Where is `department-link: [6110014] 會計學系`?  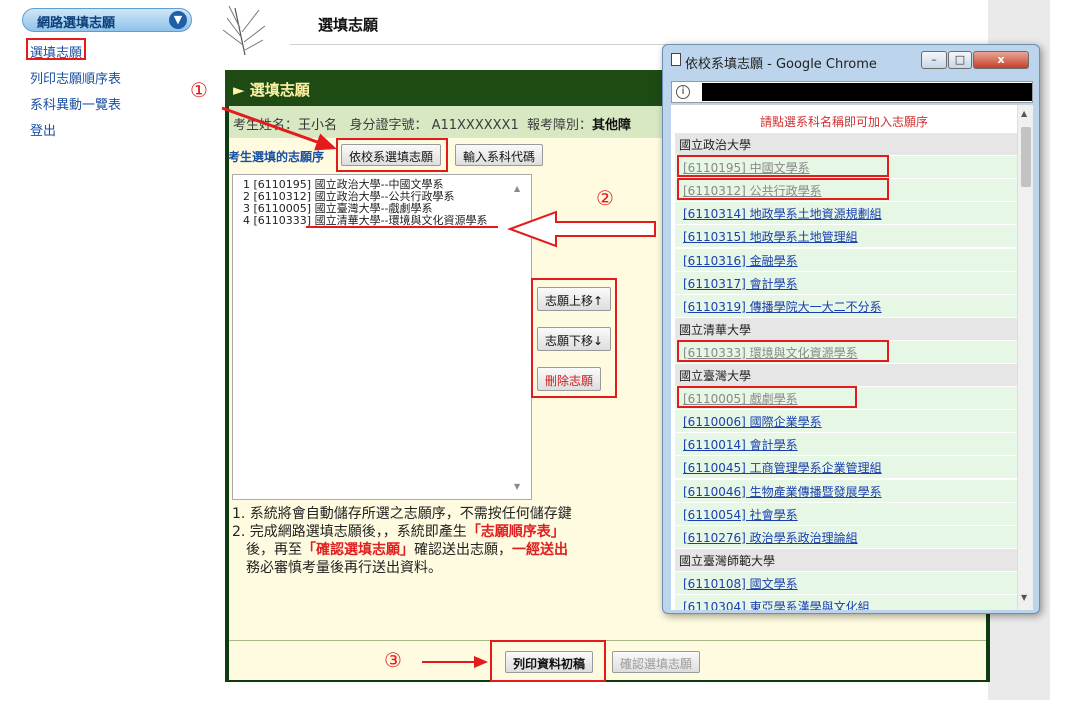 department-link: [6110014] 會計學系 is located at coordinates (846, 444).